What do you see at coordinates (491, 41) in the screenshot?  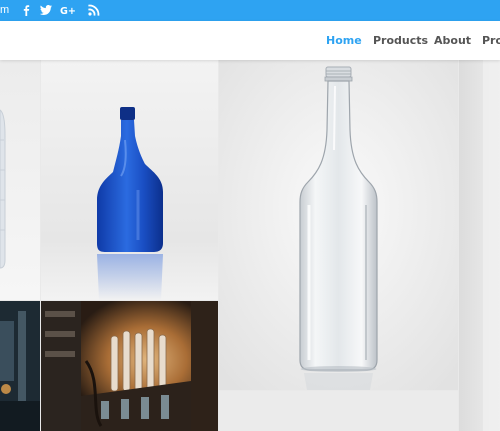 I see `nav-products-secondary: Prod` at bounding box center [491, 41].